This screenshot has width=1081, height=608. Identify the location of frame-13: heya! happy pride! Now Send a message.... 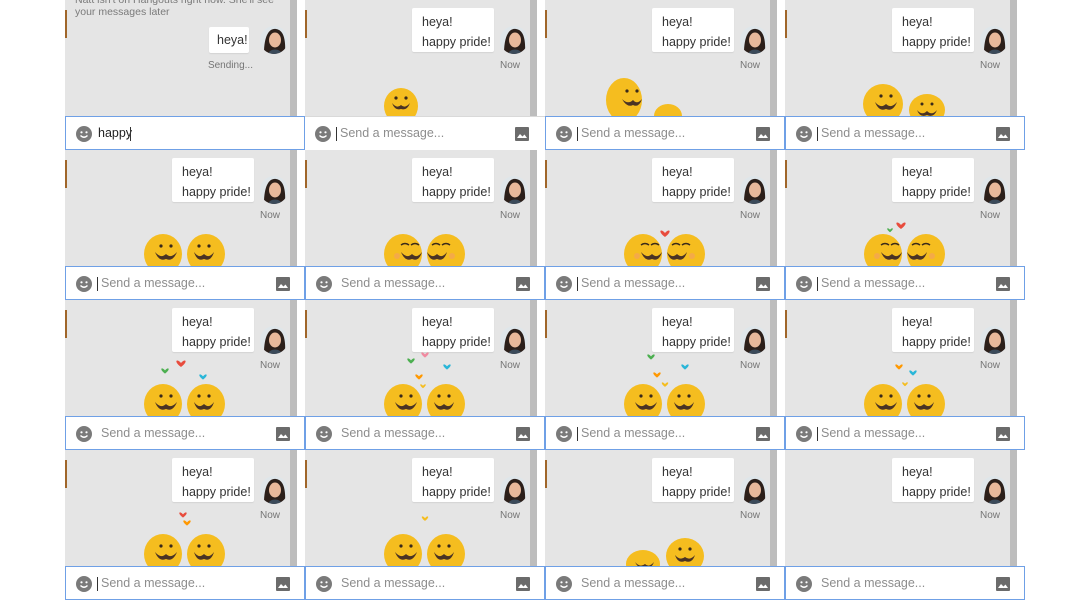
(185, 525).